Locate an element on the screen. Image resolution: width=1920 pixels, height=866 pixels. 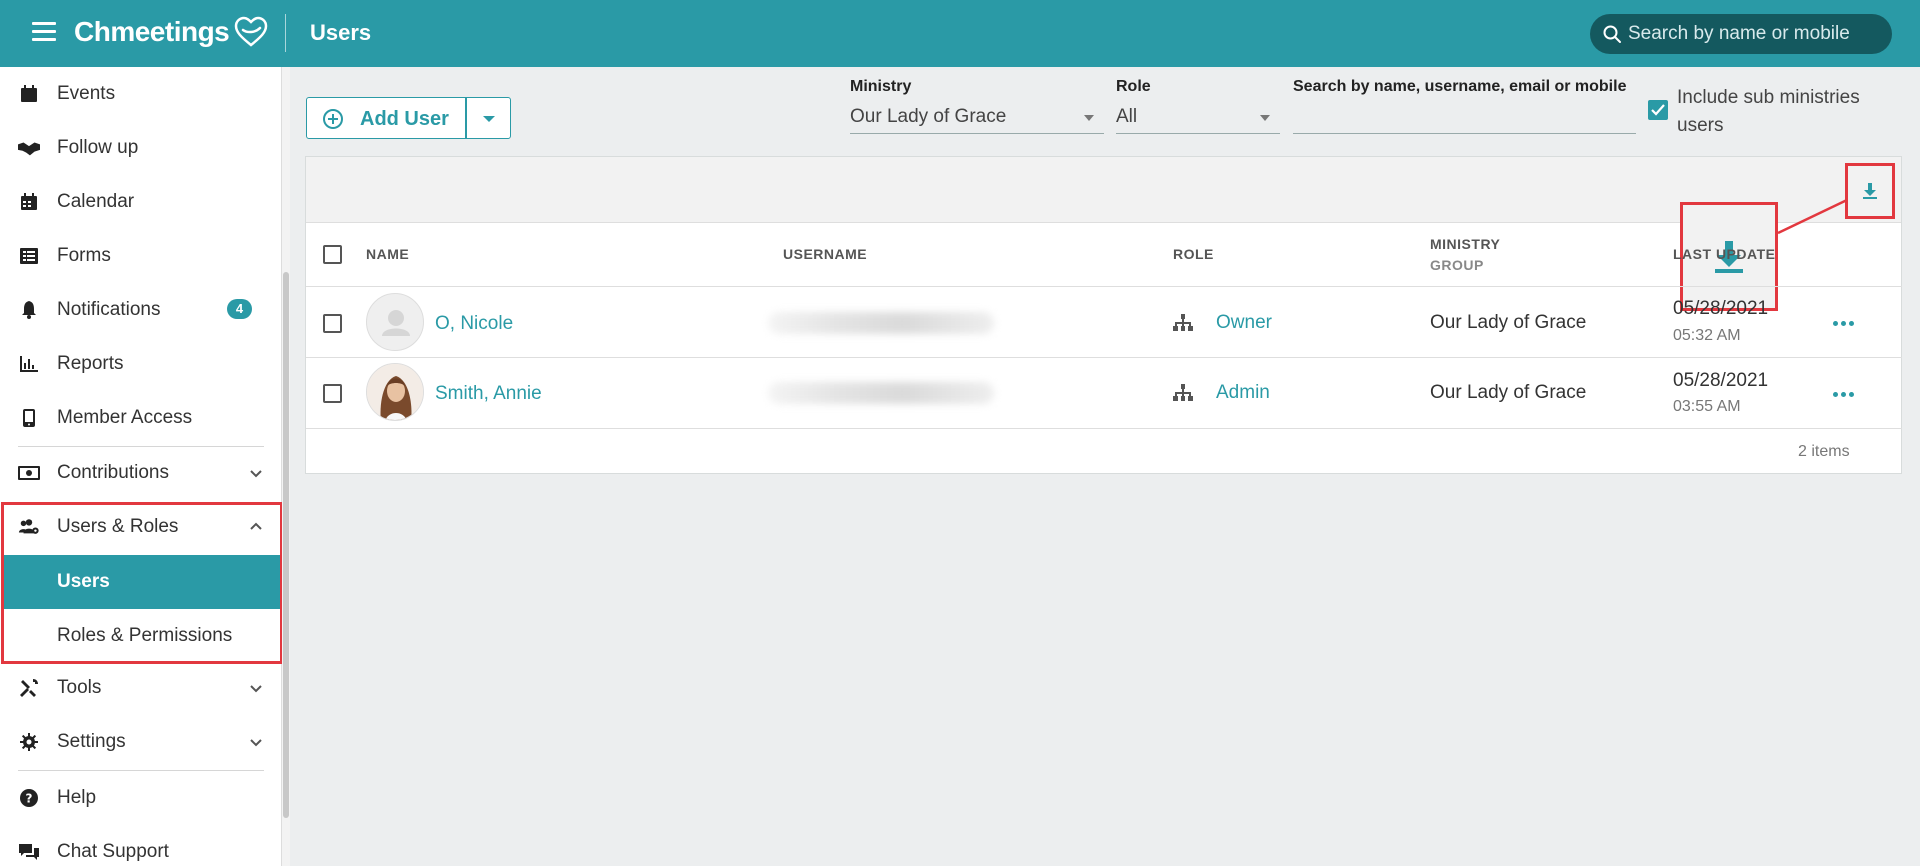
sidebar-item-label: Help is located at coordinates (77, 797).